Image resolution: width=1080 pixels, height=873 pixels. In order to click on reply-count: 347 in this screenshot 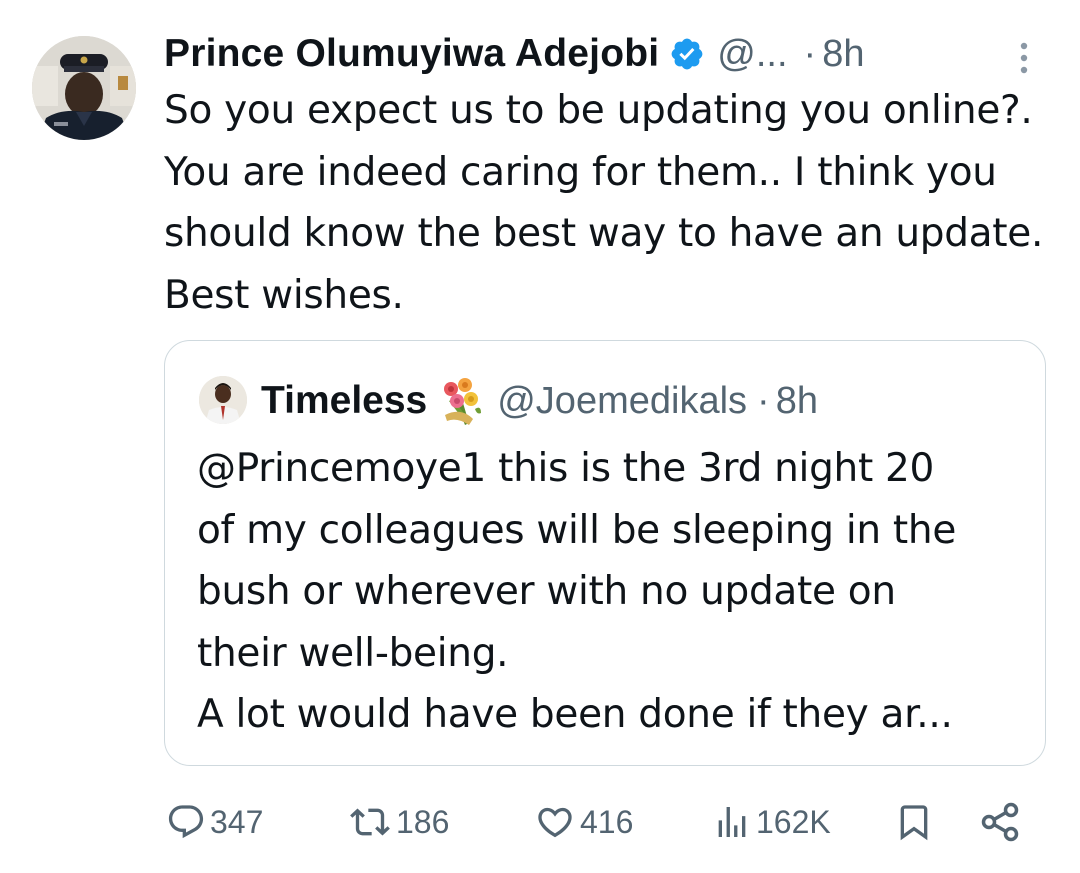, I will do `click(237, 821)`.